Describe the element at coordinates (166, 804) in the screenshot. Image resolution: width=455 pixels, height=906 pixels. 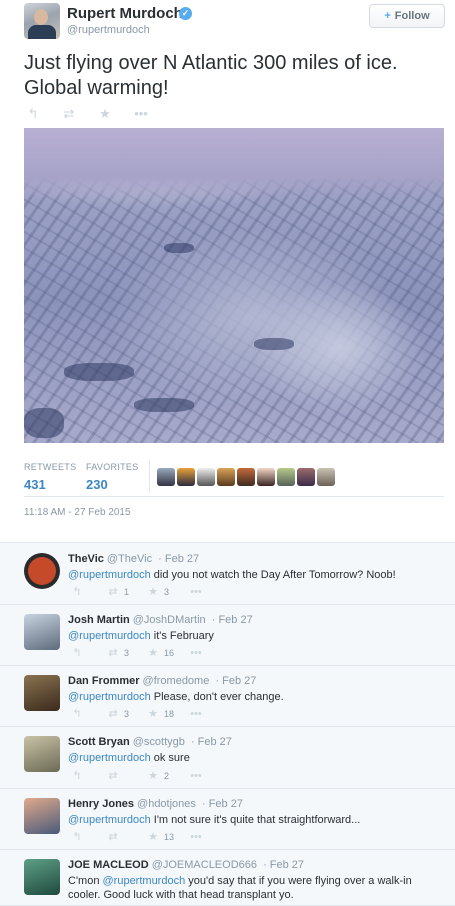
I see `reply-author-handle: @hdotjones` at that location.